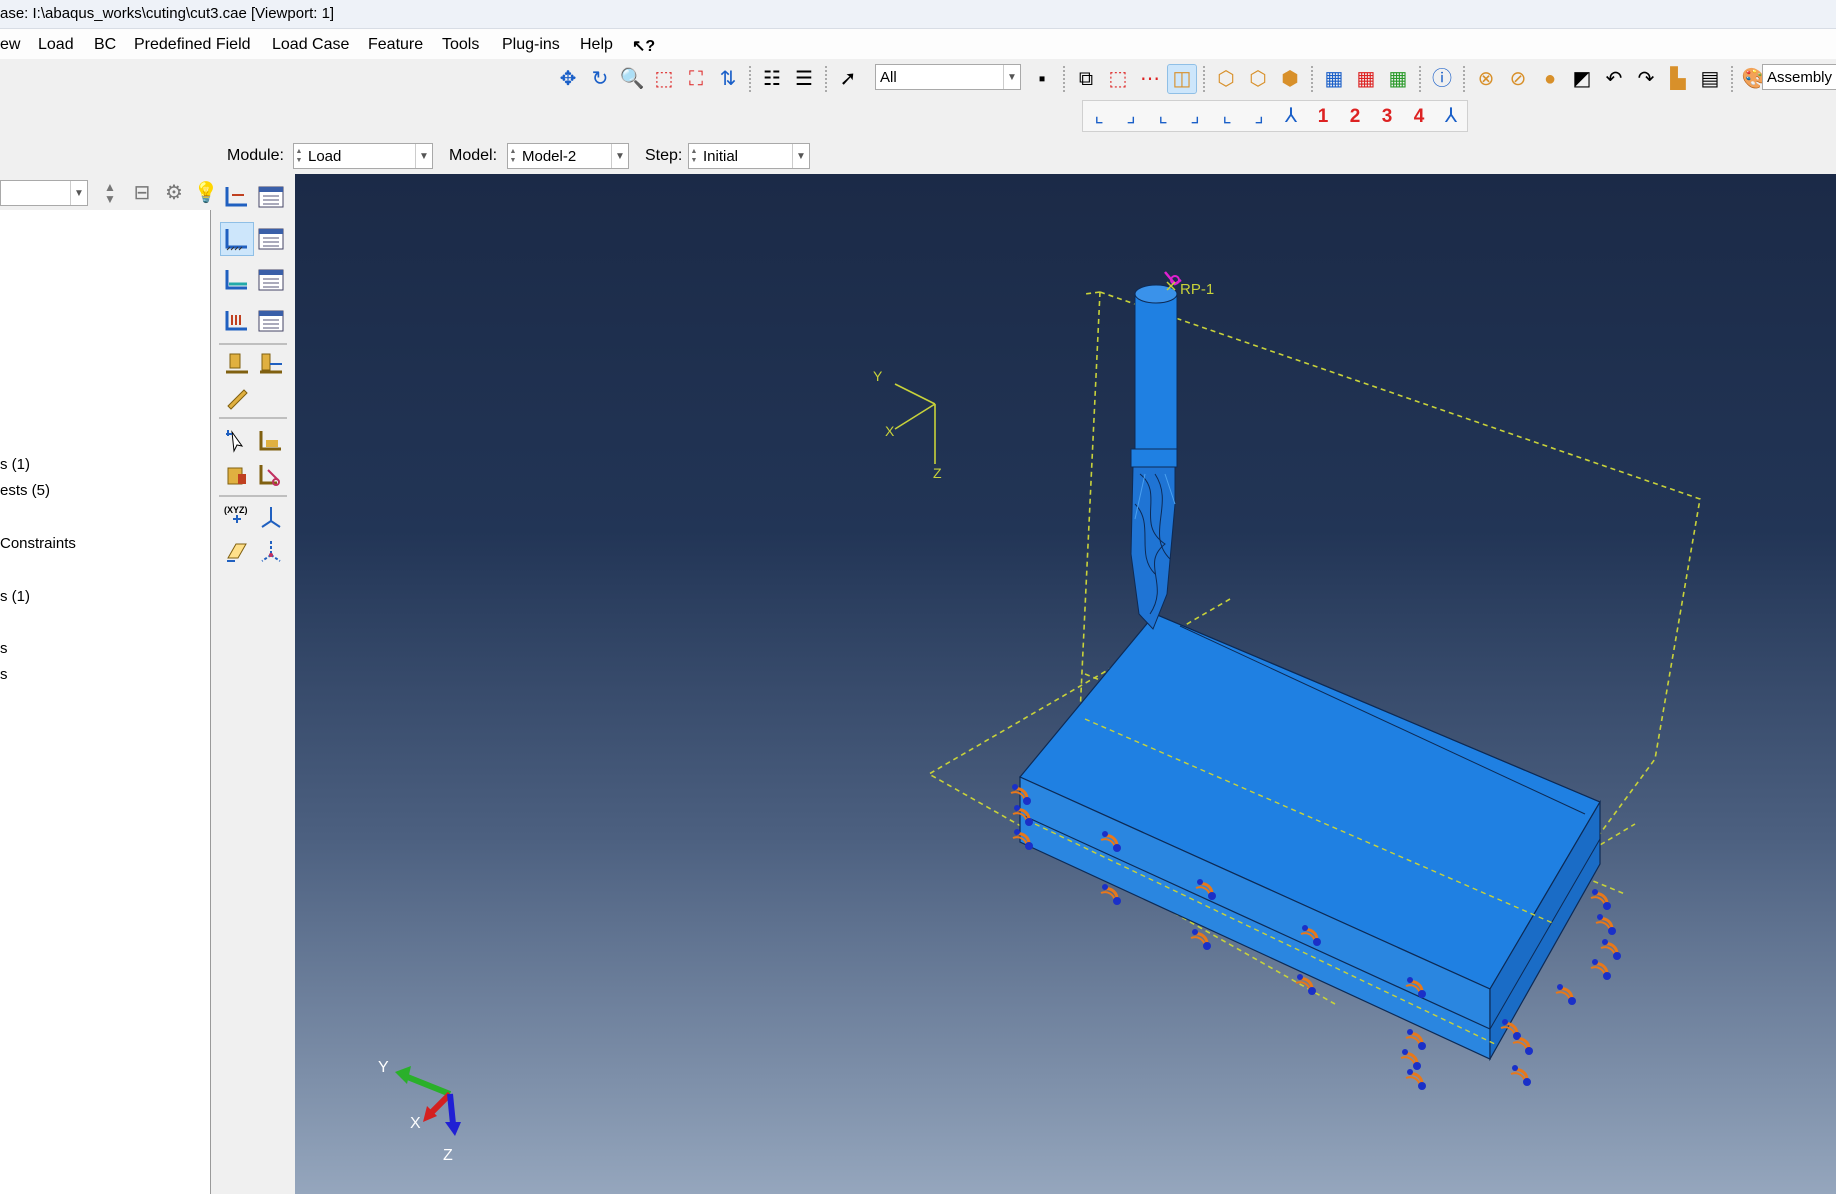 This screenshot has height=1194, width=1836. What do you see at coordinates (1678, 79) in the screenshot?
I see `parts-icon: ▙` at bounding box center [1678, 79].